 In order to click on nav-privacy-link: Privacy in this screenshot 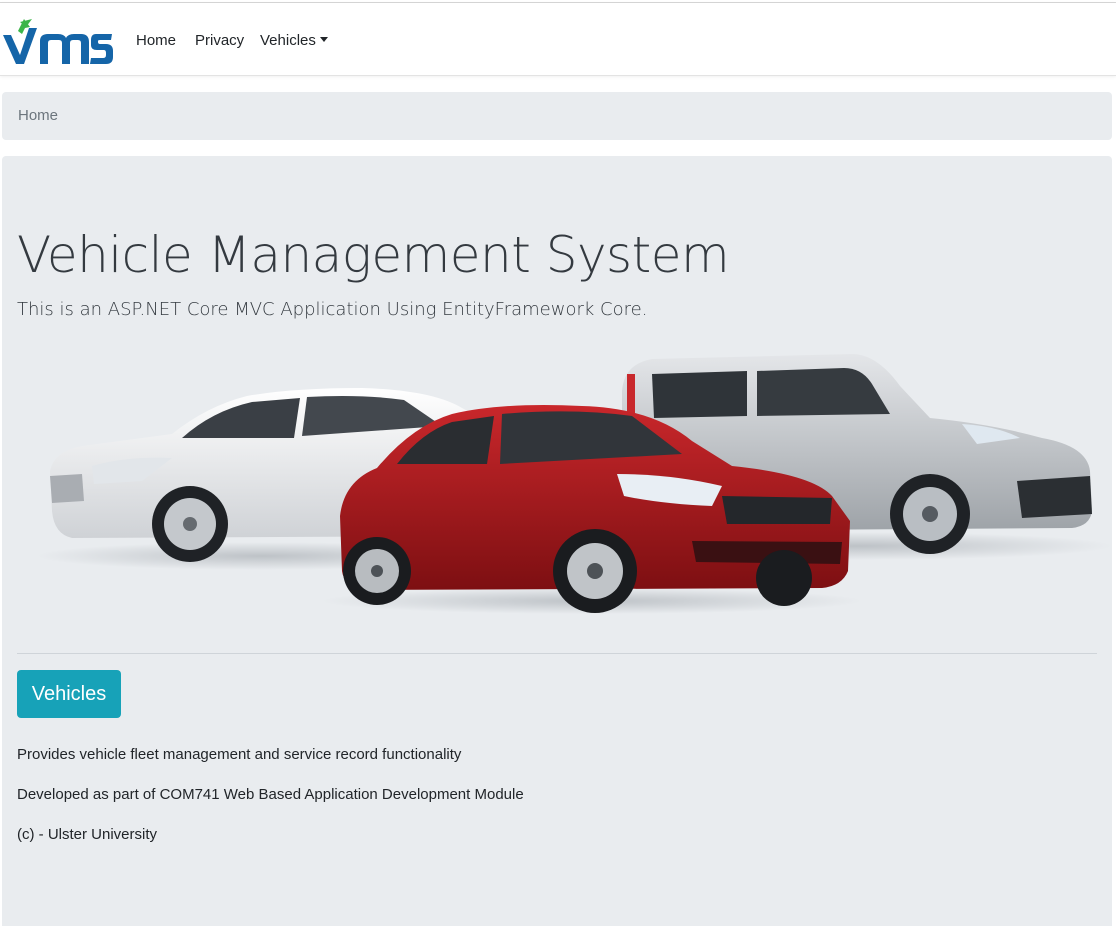, I will do `click(219, 41)`.